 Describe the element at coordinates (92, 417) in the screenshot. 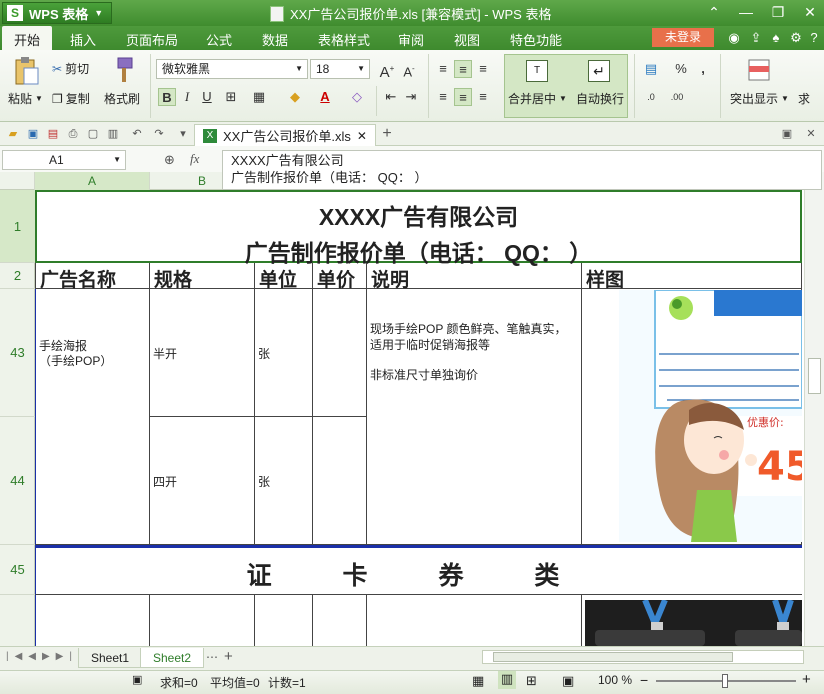

I see `item-name-cell: 手绘海报 （手绘POP）` at that location.